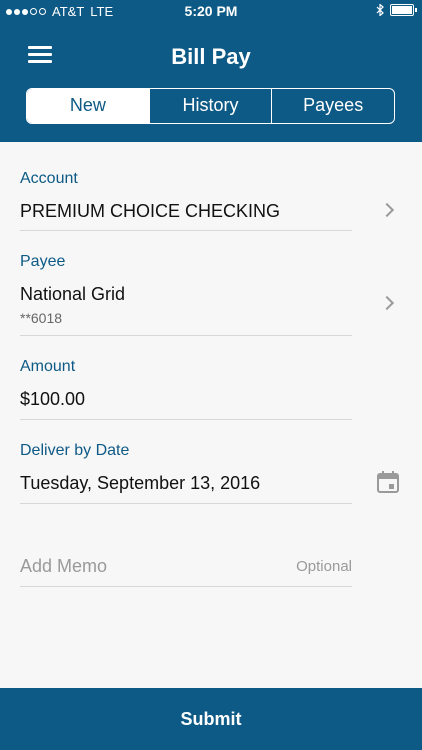 This screenshot has width=422, height=750. What do you see at coordinates (186, 384) in the screenshot?
I see `amount-field: Amount $100.00` at bounding box center [186, 384].